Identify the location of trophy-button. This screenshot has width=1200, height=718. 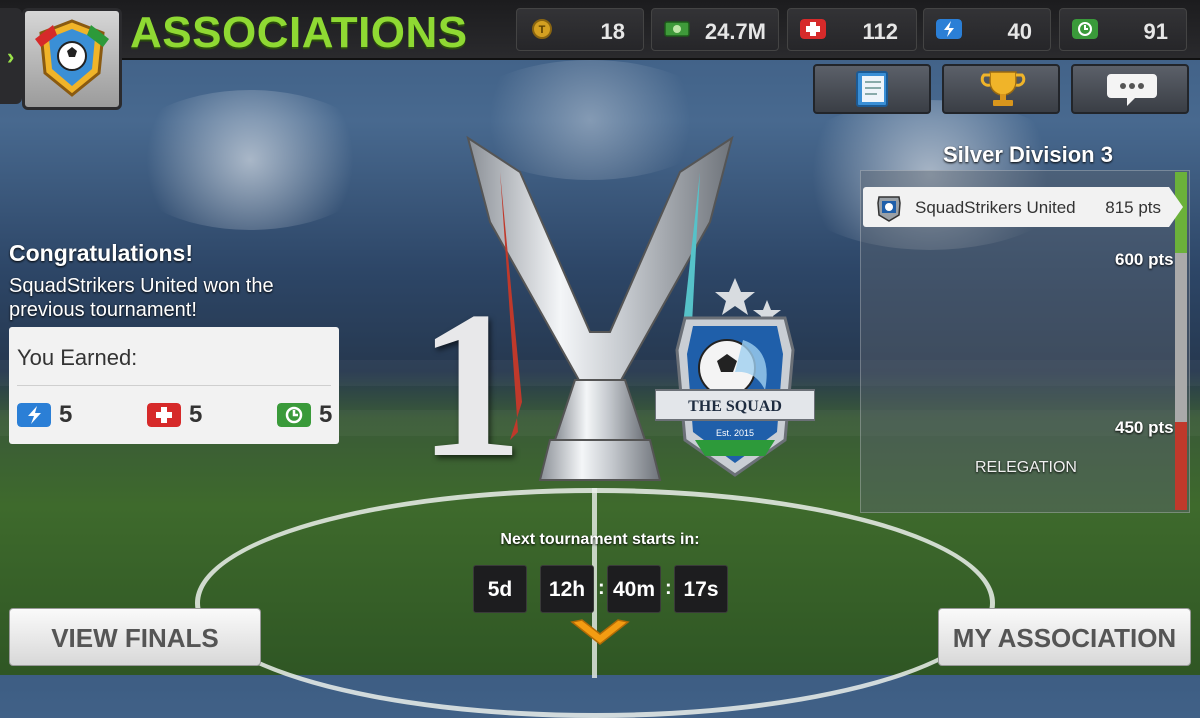
(1001, 89).